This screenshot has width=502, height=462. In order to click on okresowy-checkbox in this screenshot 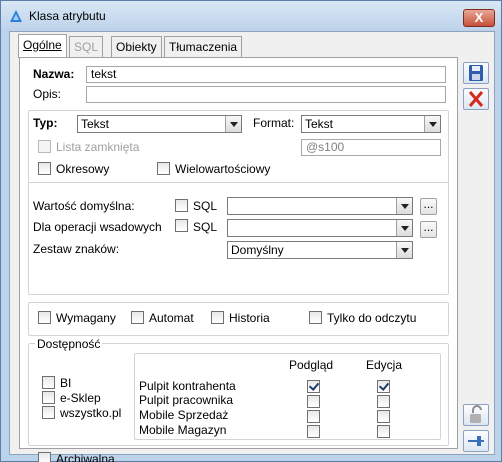, I will do `click(44, 168)`.